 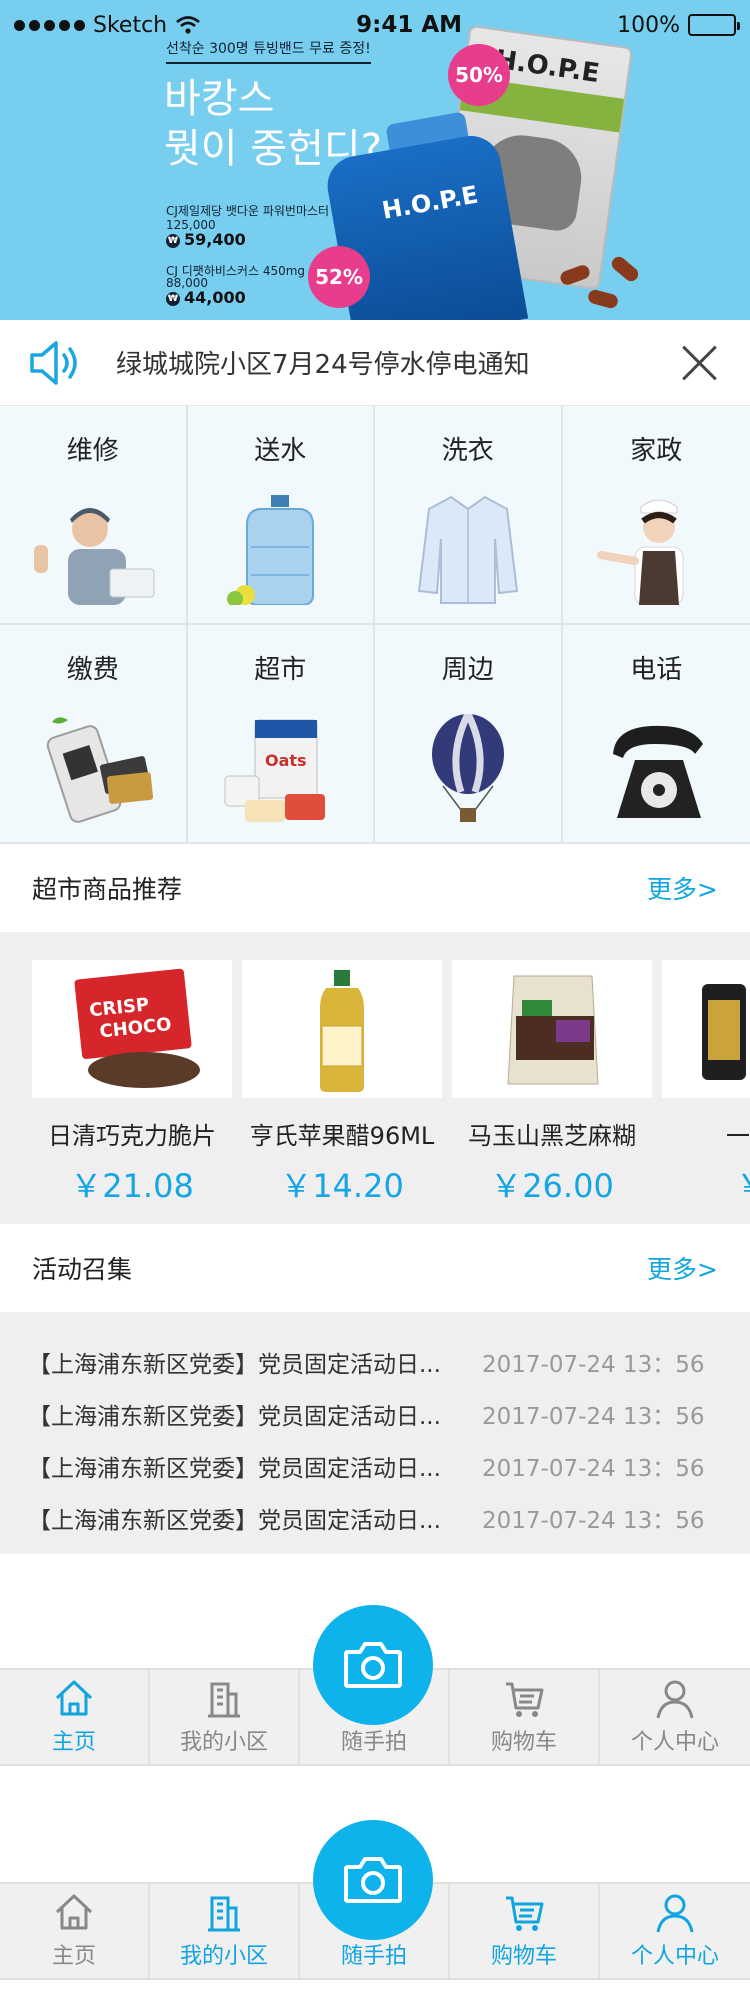 I want to click on service-label: 缴费, so click(x=92, y=670).